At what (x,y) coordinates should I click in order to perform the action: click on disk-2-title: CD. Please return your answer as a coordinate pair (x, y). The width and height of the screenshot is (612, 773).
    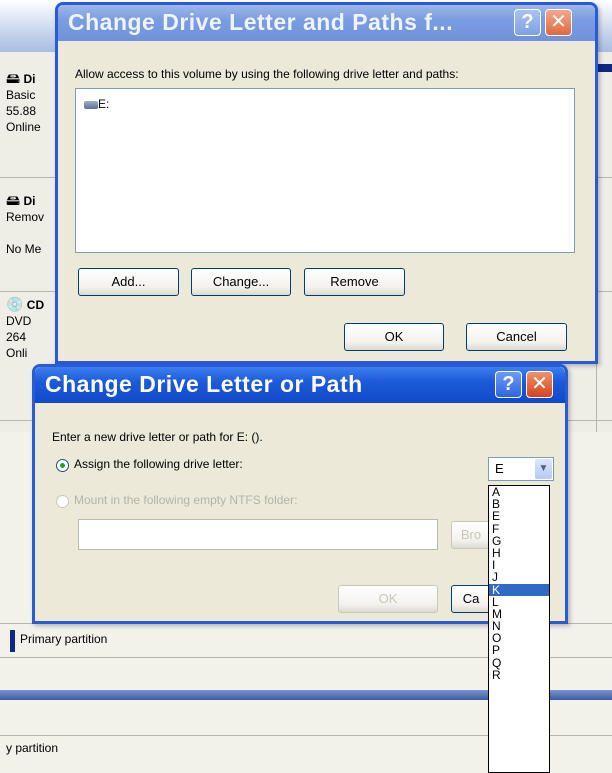
    Looking at the image, I should click on (35, 305).